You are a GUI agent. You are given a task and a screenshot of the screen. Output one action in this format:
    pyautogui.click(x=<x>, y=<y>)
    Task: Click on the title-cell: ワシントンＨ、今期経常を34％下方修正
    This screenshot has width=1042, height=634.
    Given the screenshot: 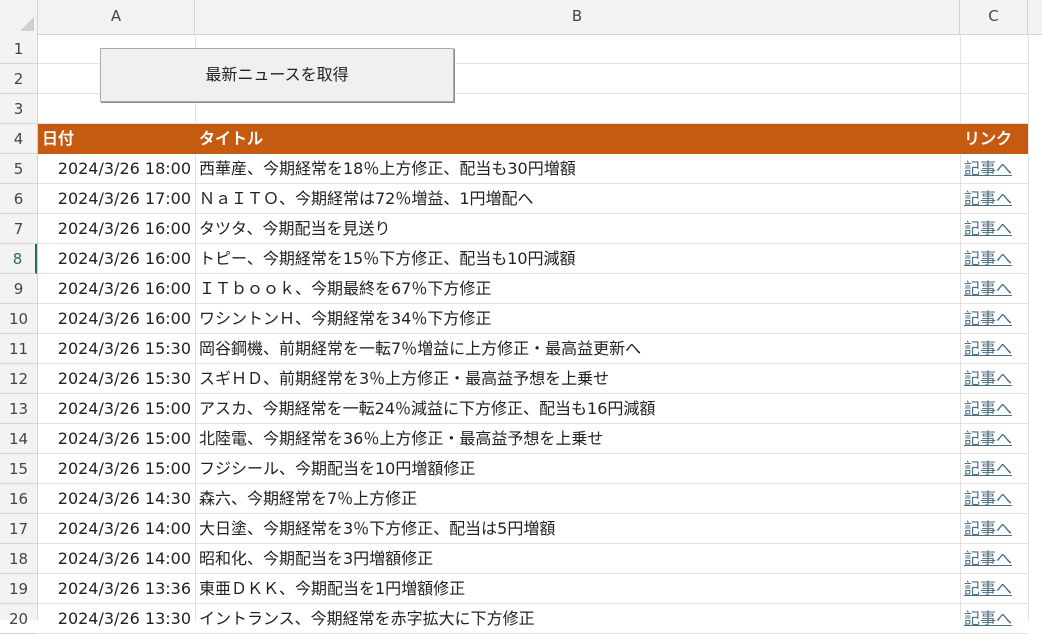 What is the action you would take?
    pyautogui.click(x=577, y=318)
    